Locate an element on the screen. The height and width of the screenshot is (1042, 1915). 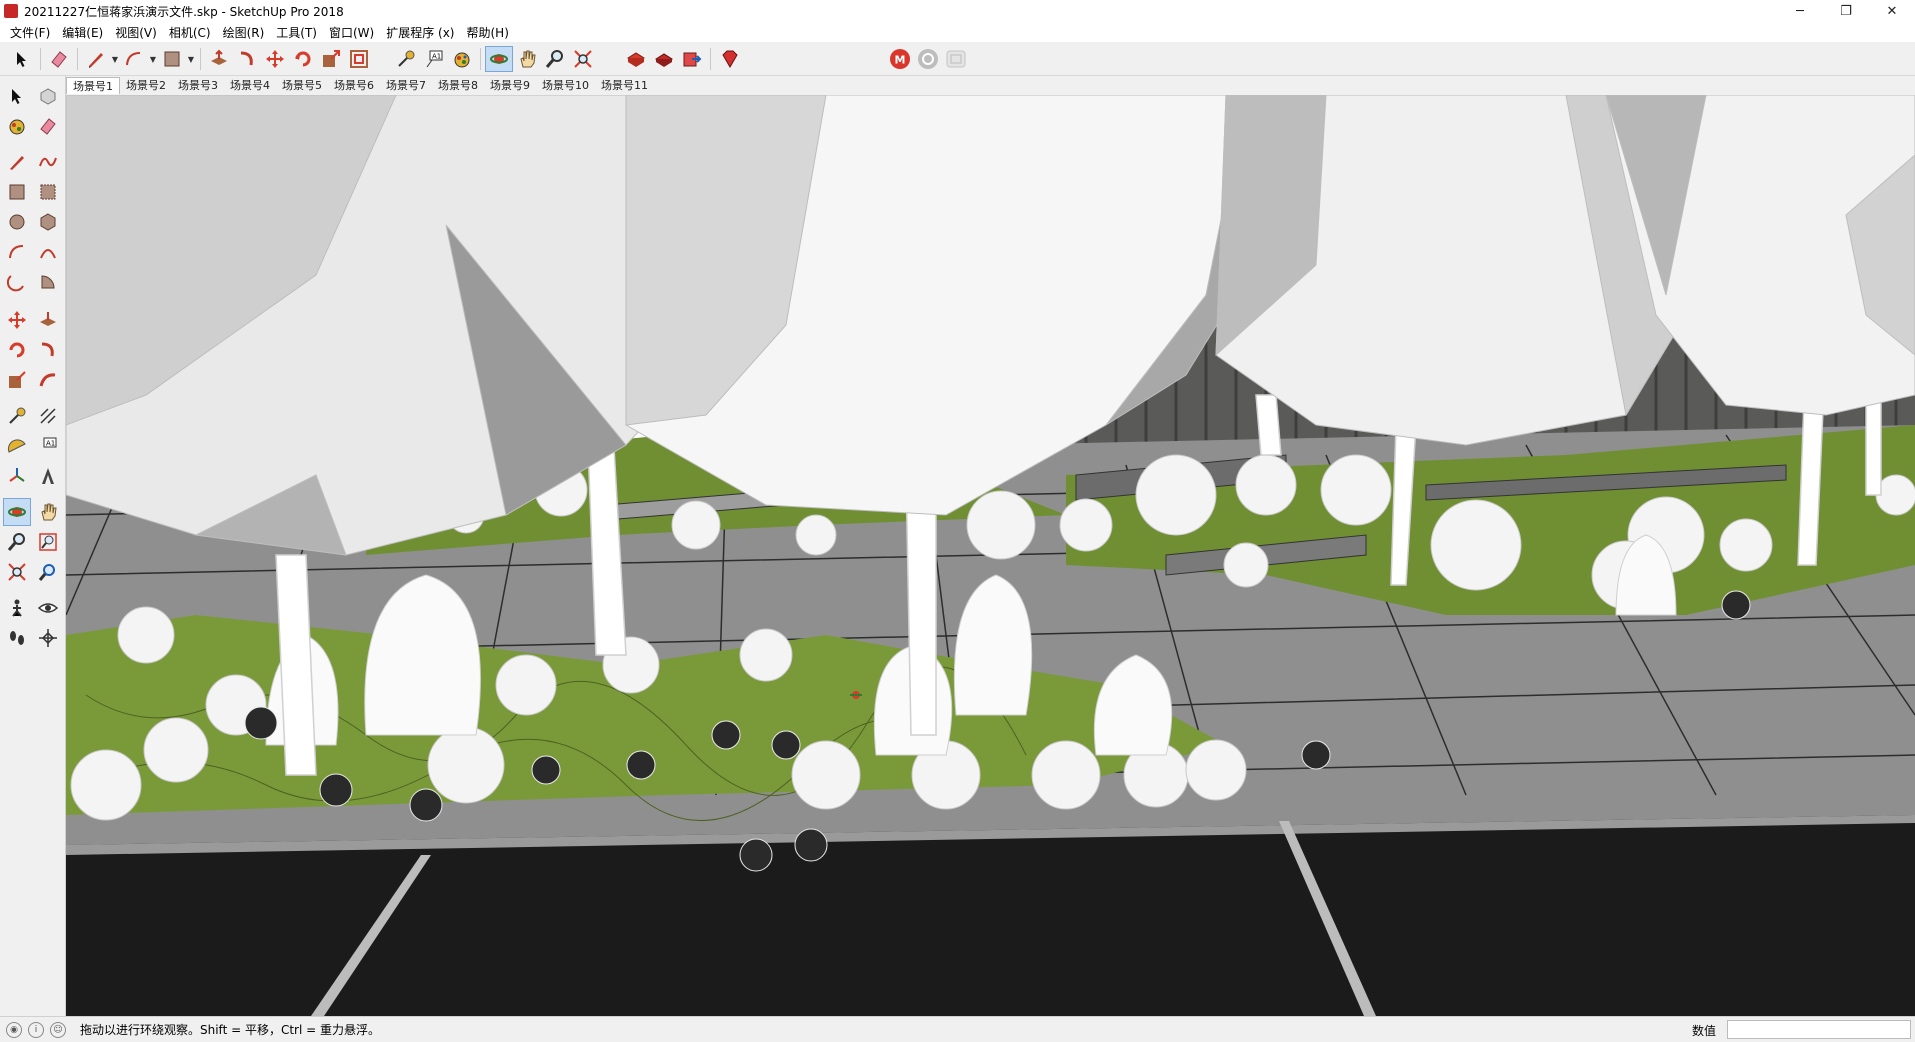
lt-pie-button is located at coordinates (48, 282).